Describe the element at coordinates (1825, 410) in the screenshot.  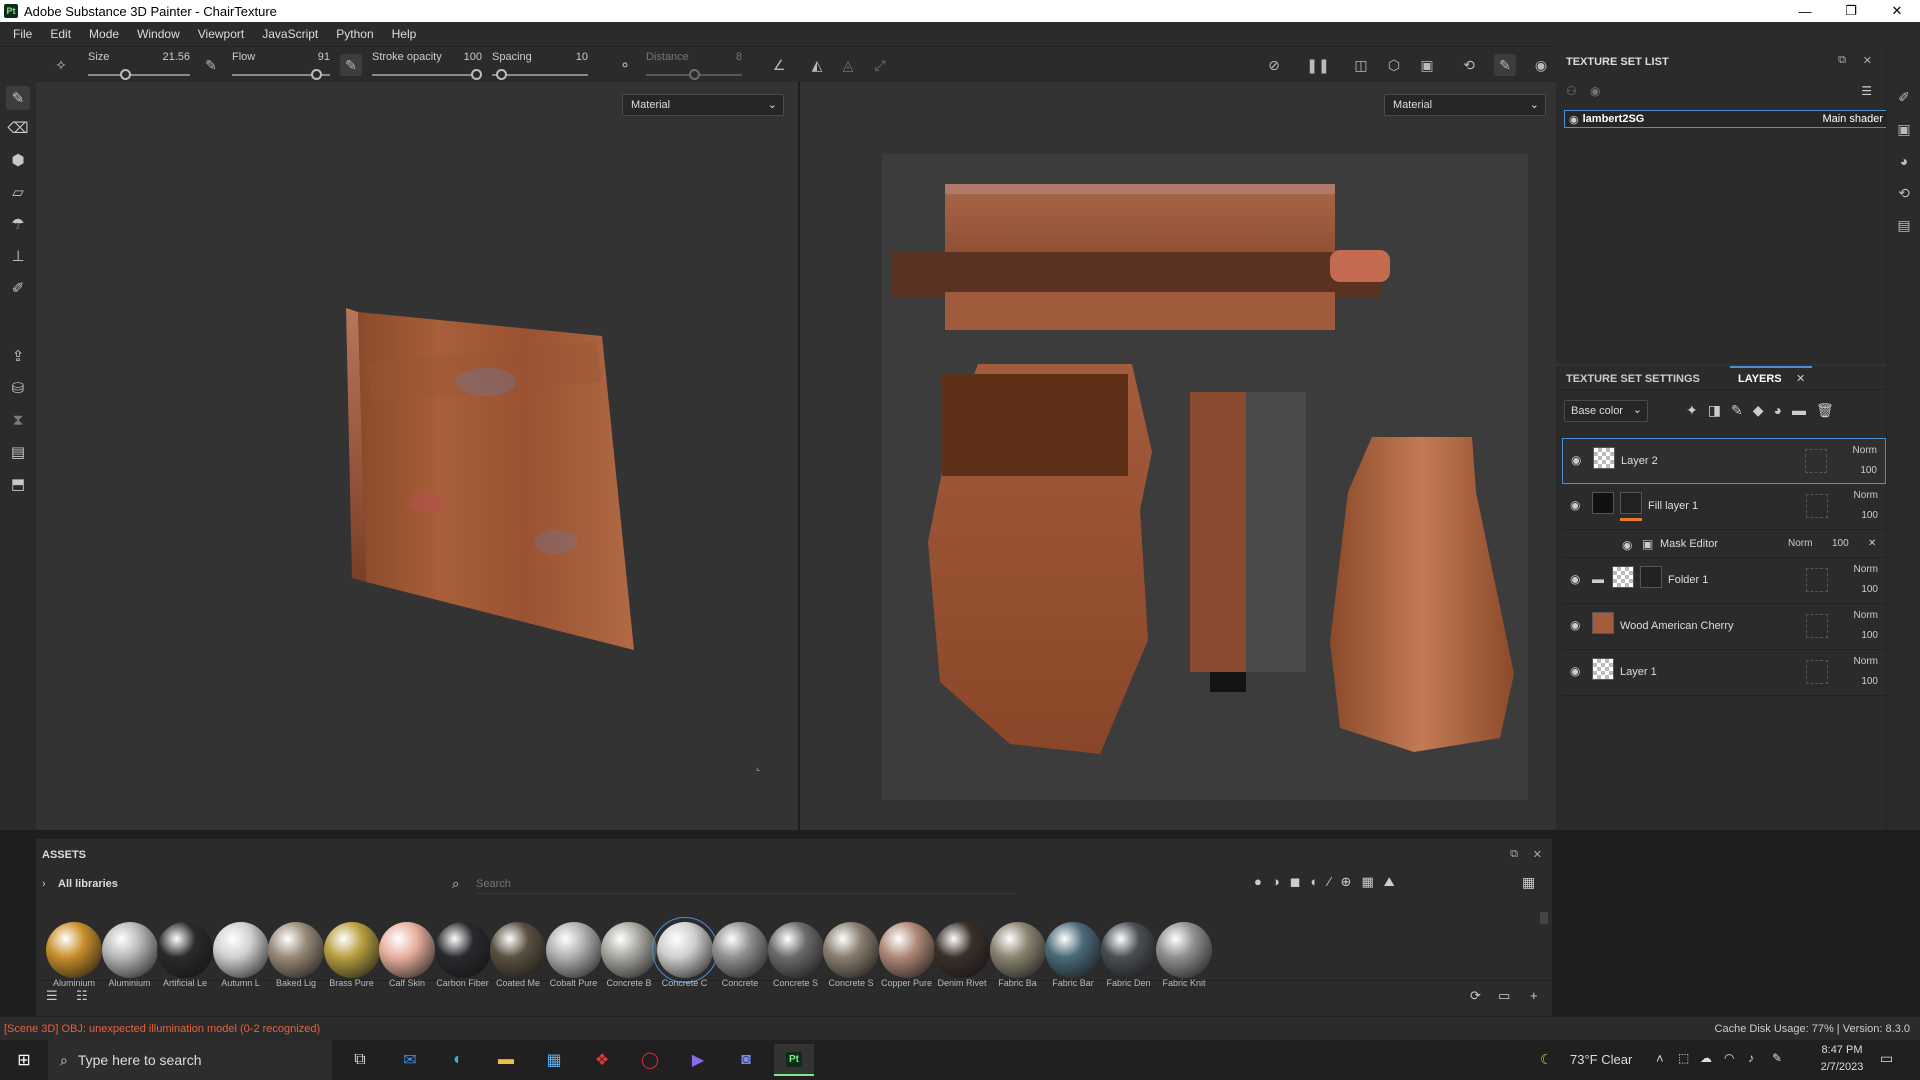
I see `delete-layer-icon: 🗑` at that location.